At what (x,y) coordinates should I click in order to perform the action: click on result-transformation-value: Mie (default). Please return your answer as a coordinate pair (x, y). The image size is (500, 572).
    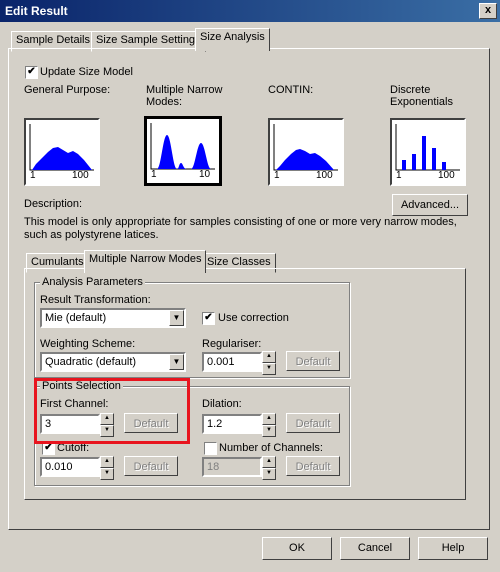
    Looking at the image, I should click on (76, 318).